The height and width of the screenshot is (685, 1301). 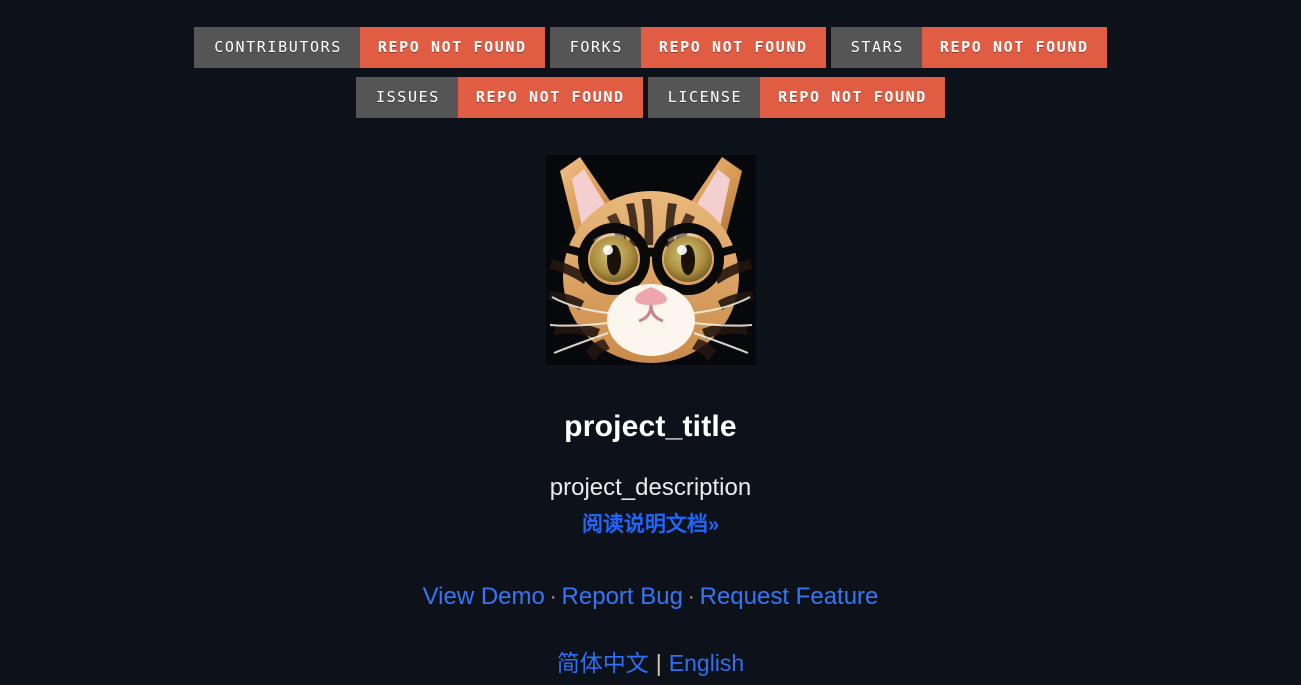 I want to click on badge-stars-label: STARS, so click(x=876, y=47).